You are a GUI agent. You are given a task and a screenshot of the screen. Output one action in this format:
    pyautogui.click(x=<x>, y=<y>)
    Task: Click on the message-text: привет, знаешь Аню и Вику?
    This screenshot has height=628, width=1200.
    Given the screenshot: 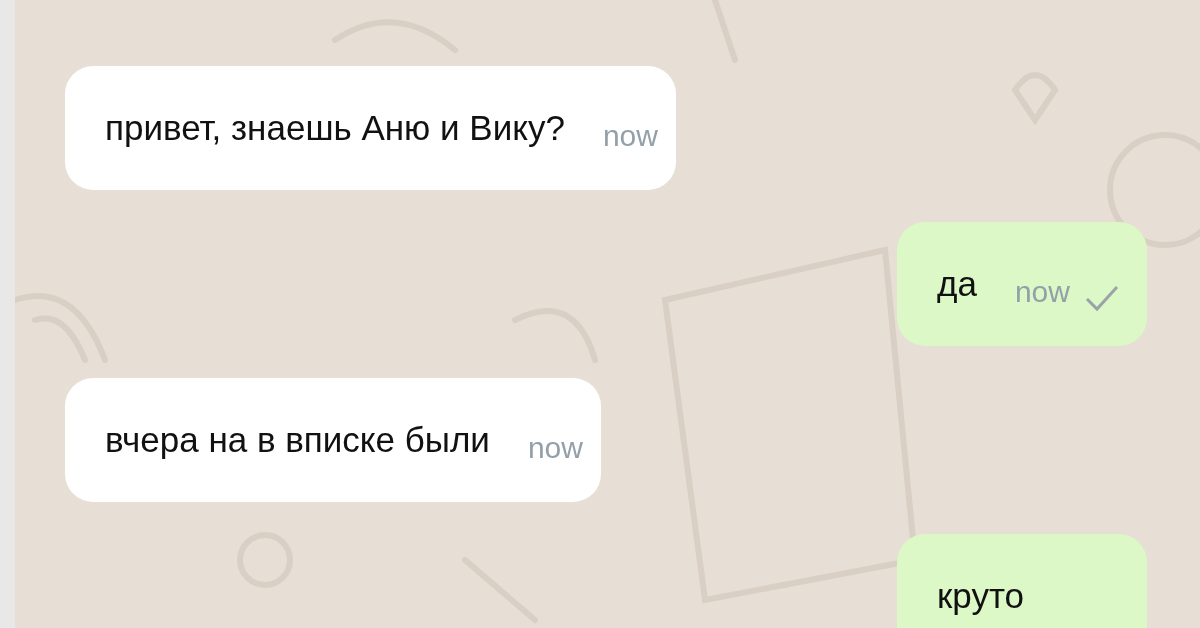 What is the action you would take?
    pyautogui.click(x=335, y=128)
    